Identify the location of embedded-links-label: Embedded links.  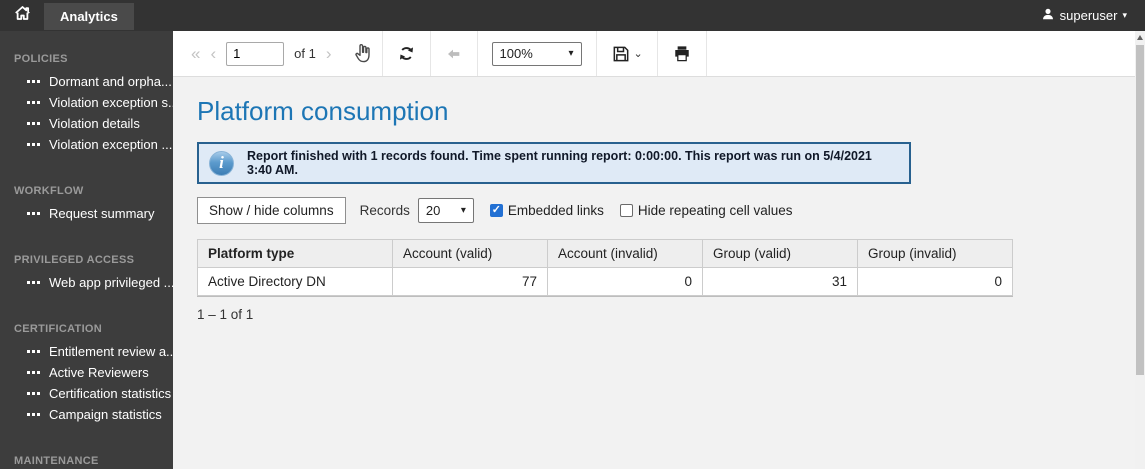
(555, 210).